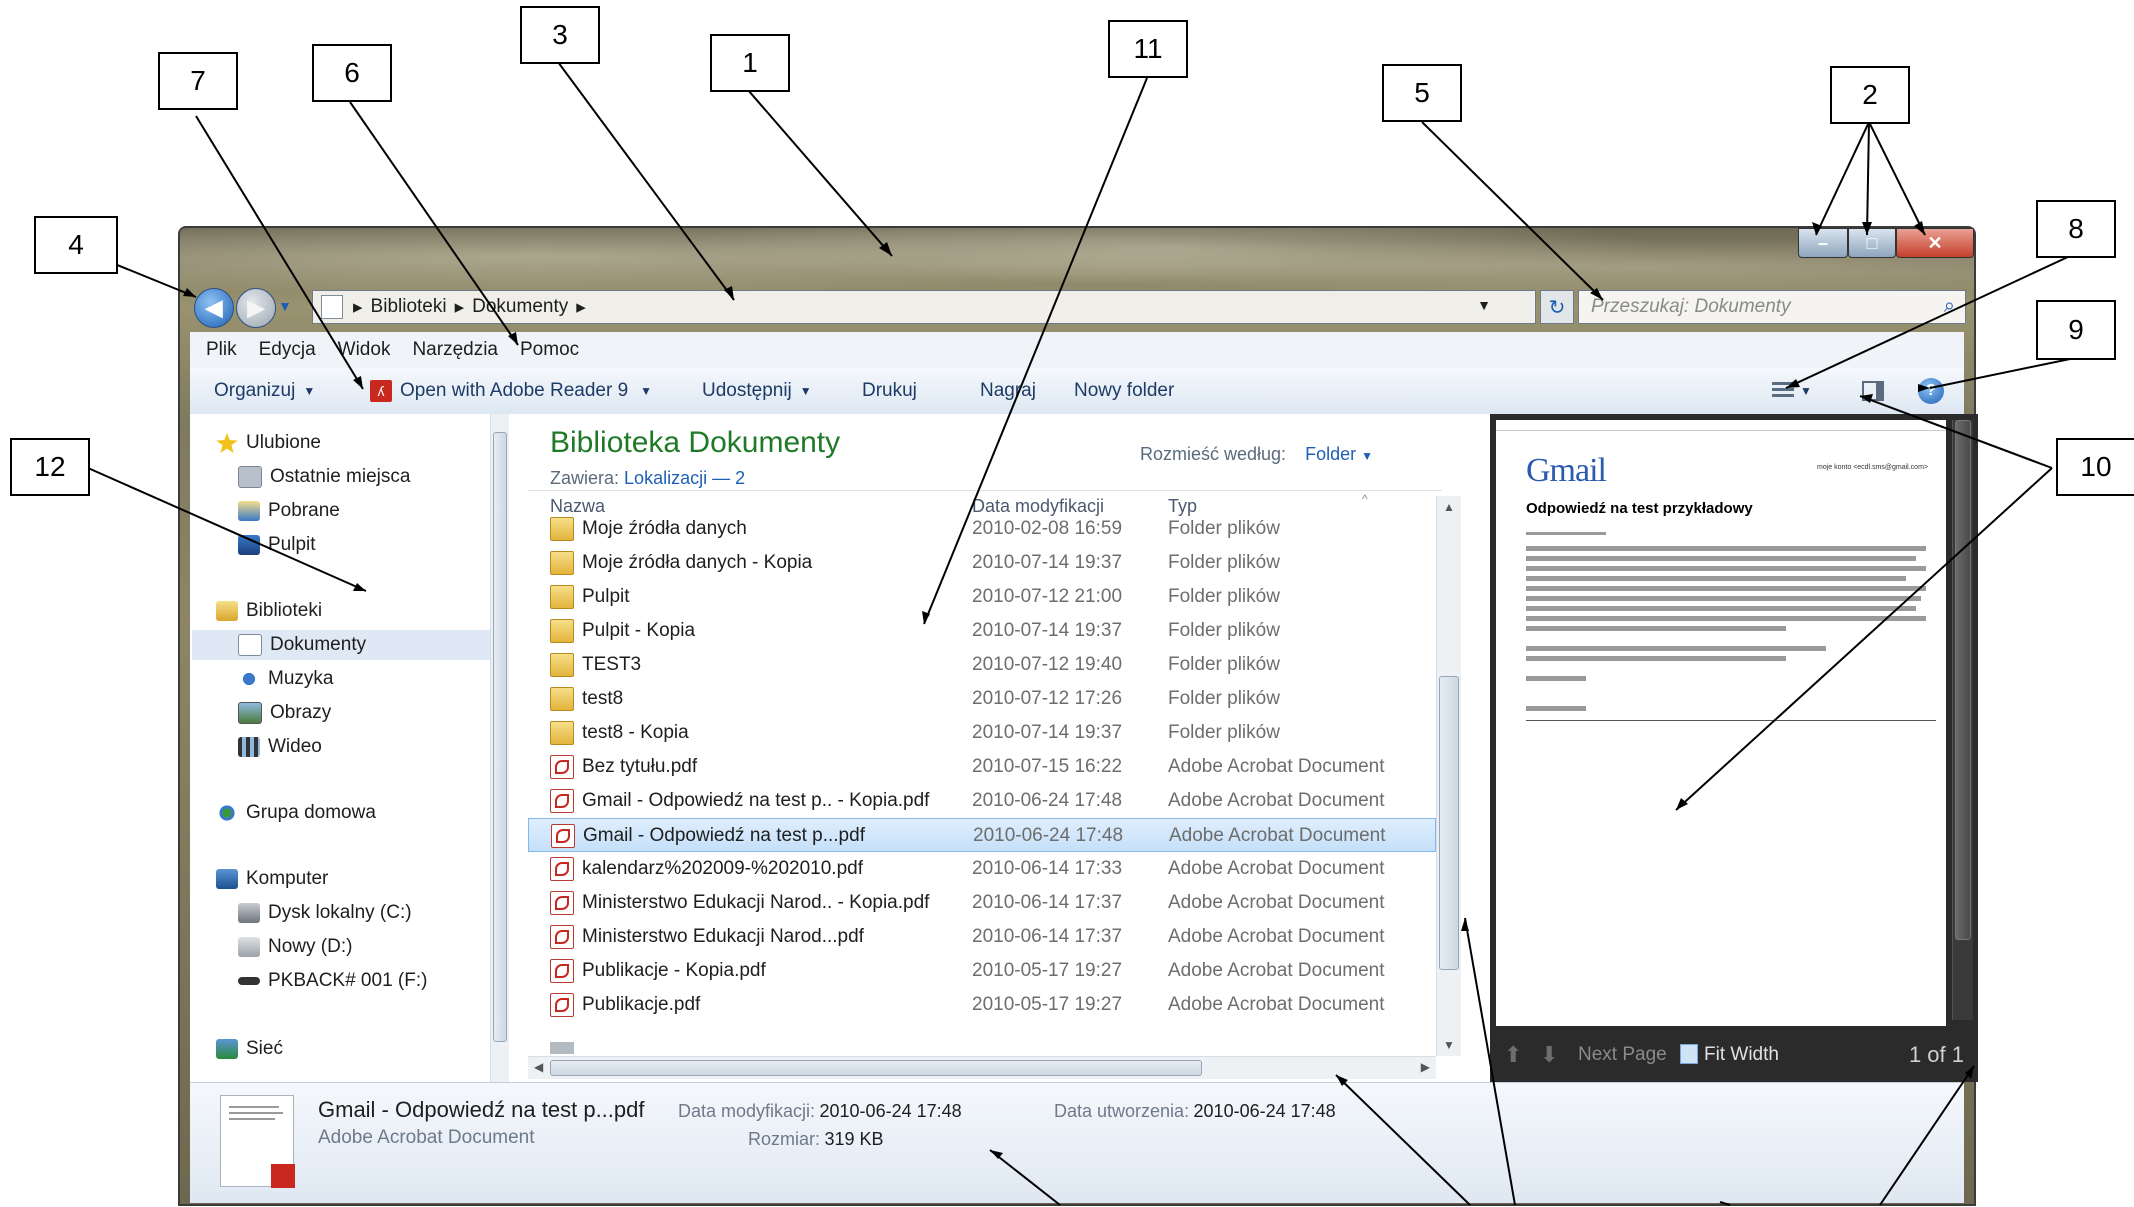  What do you see at coordinates (1224, 562) in the screenshot?
I see `file-type: Folder plików` at bounding box center [1224, 562].